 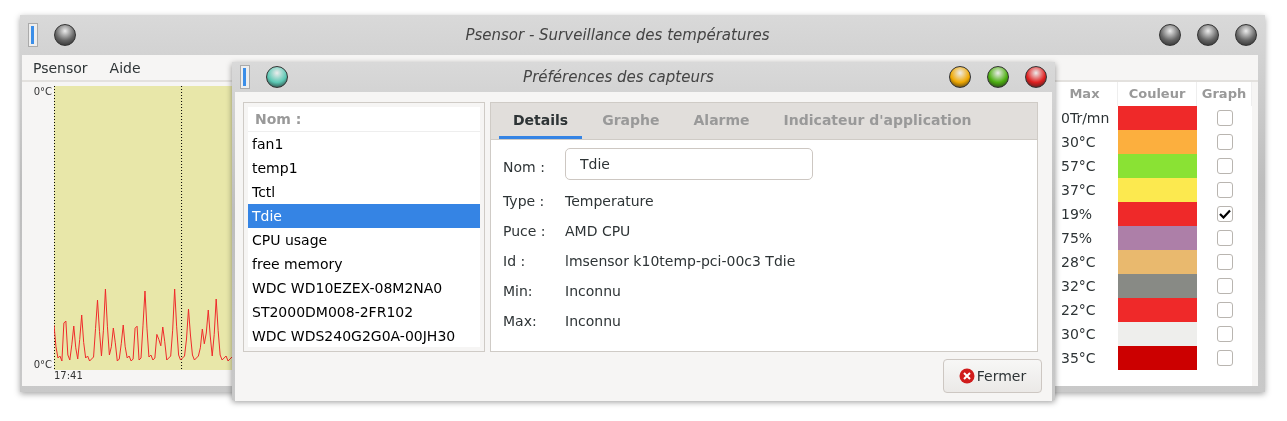 I want to click on window-title: Psensor - Surveillance des températures, so click(x=617, y=35).